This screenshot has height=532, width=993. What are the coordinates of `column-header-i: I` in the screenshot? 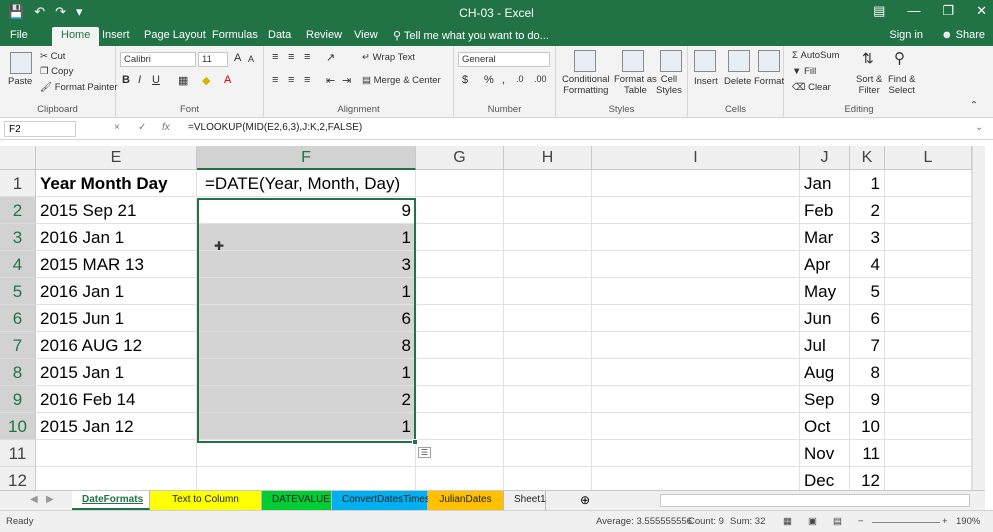 It's located at (696, 158).